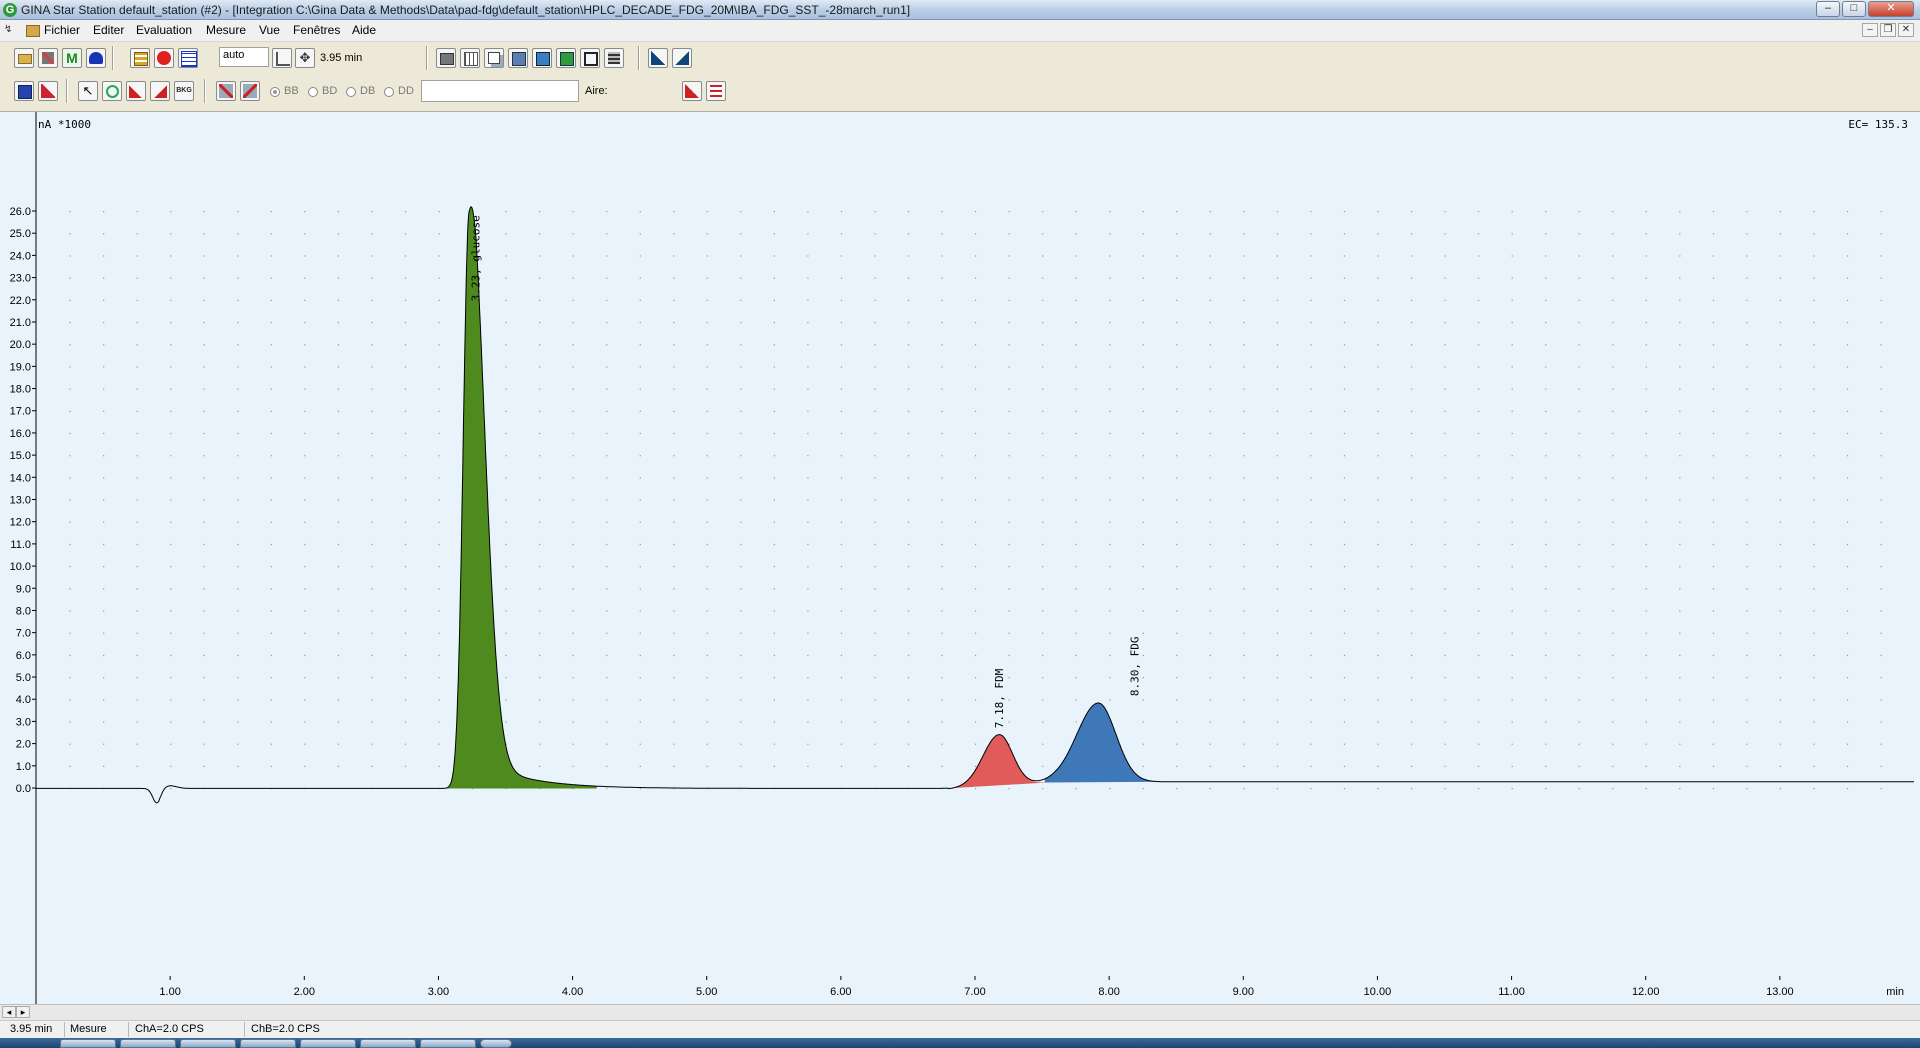  Describe the element at coordinates (20, 456) in the screenshot. I see `y-tick-label: 15.0` at that location.